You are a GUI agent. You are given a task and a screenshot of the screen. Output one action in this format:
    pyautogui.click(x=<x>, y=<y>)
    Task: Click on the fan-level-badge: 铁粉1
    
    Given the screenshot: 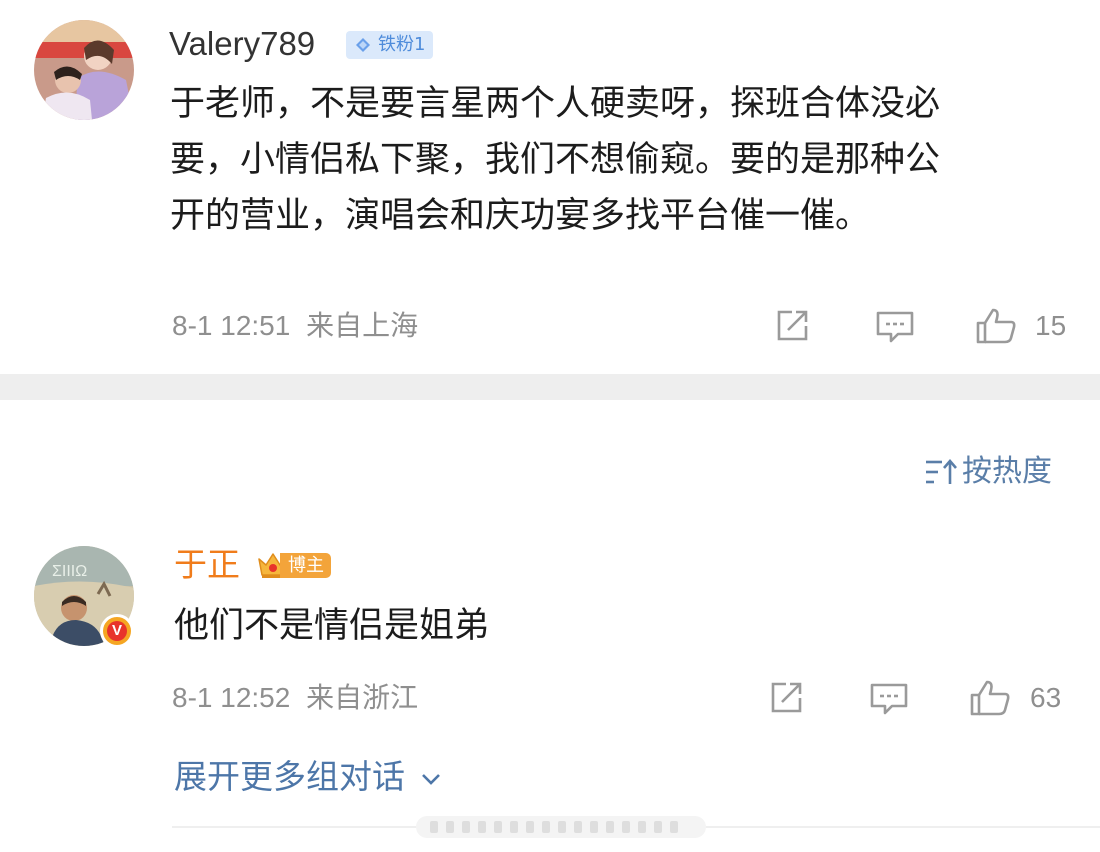 What is the action you would take?
    pyautogui.click(x=390, y=45)
    